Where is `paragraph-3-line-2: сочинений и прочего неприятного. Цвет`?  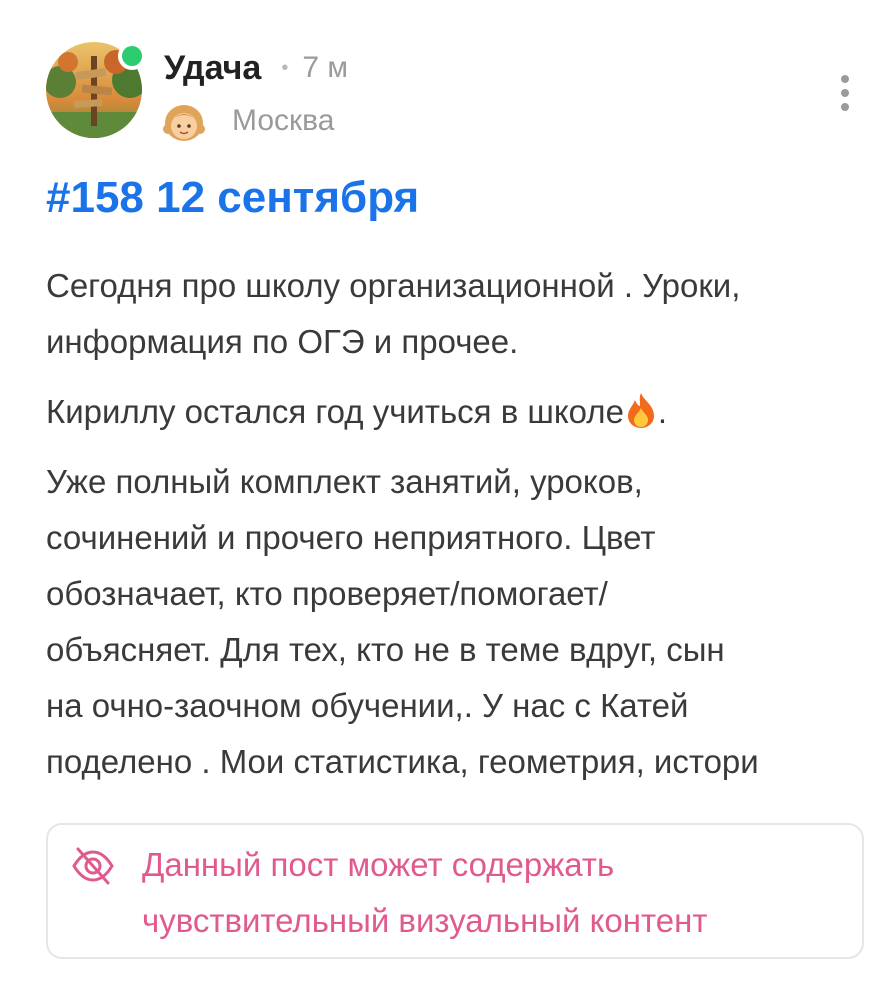
paragraph-3-line-2: сочинений и прочего неприятного. Цвет is located at coordinates (351, 537).